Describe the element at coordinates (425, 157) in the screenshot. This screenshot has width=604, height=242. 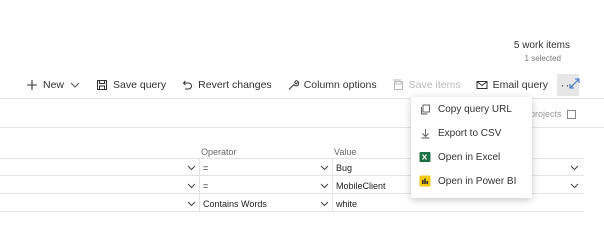
I see `excel-icon` at that location.